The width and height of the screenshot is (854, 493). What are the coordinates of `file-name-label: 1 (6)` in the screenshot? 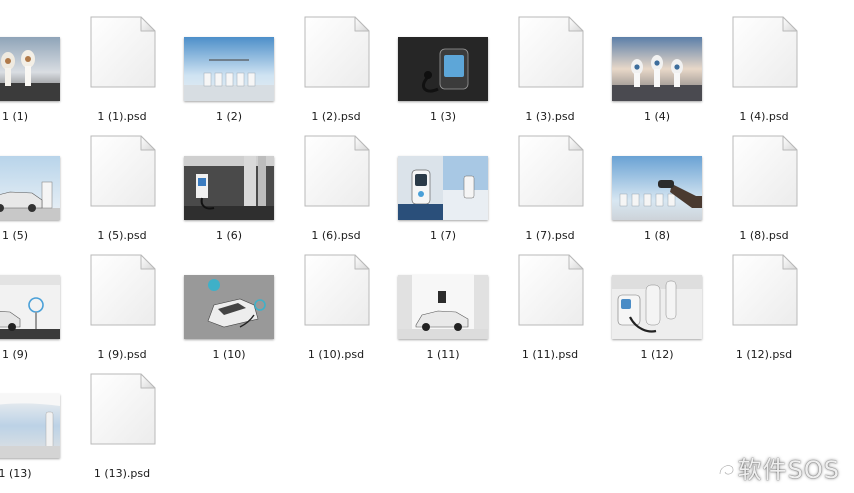 It's located at (229, 235).